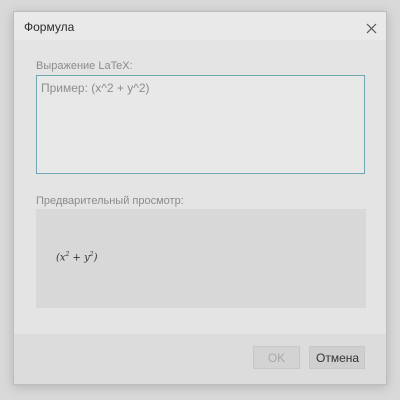 The image size is (400, 400). Describe the element at coordinates (200, 26) in the screenshot. I see `title-bar: Формула` at that location.